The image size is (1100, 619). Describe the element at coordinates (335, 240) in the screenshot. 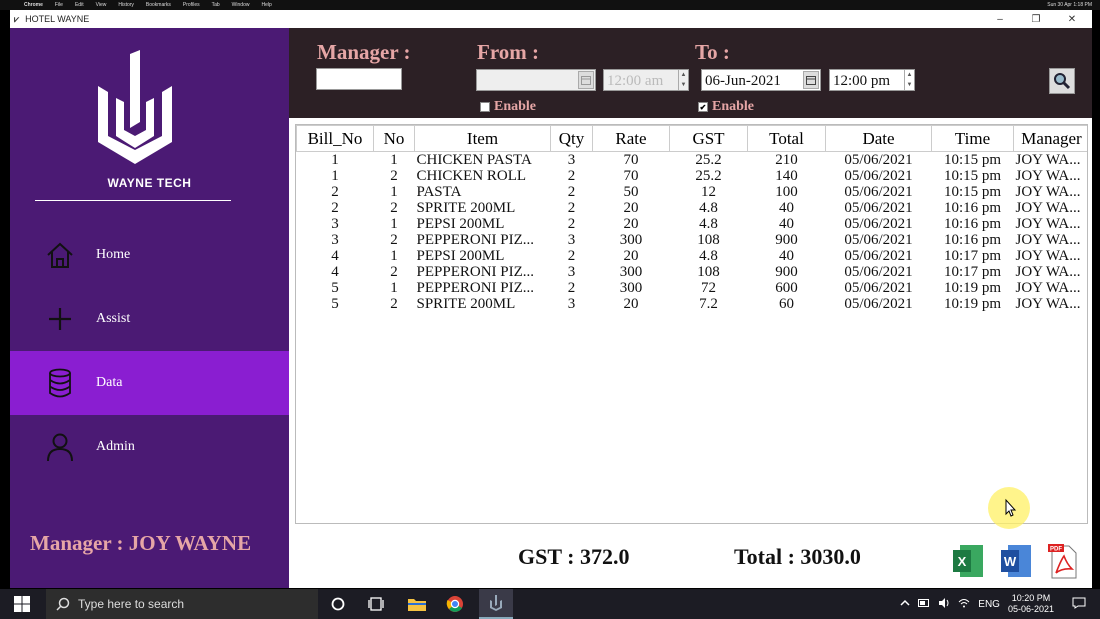

I see `table-cell-bill-no: 3` at that location.